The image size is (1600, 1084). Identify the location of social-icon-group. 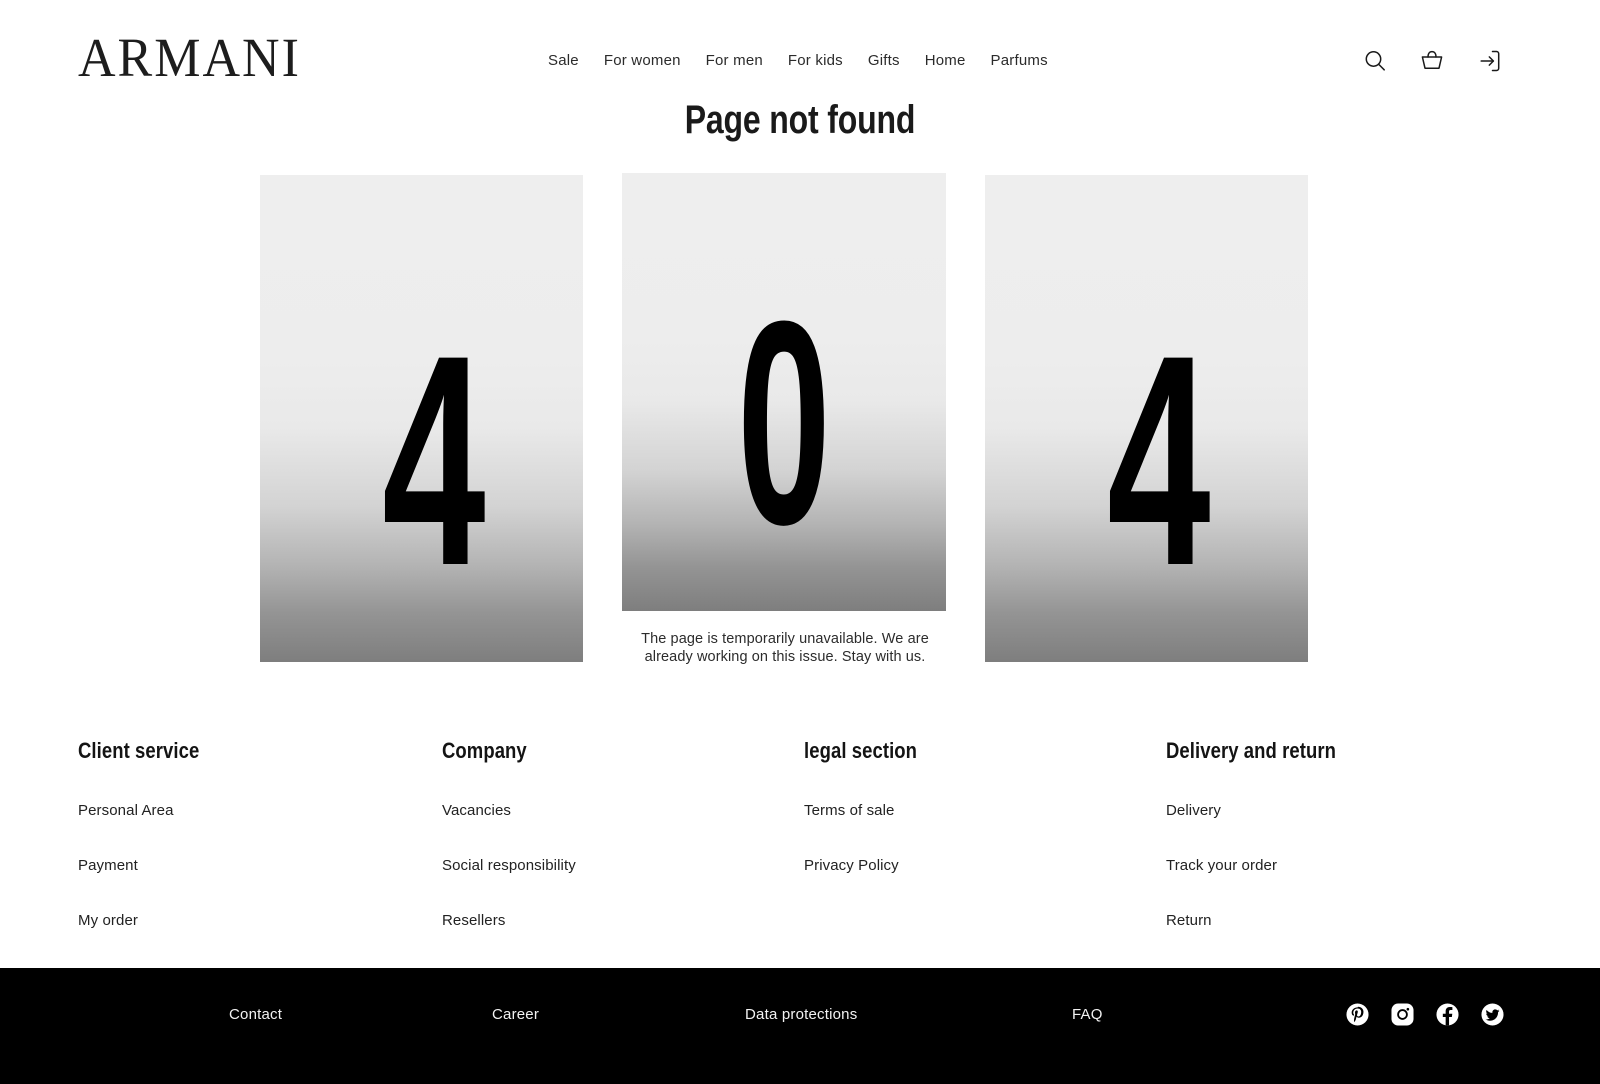
(1425, 1014).